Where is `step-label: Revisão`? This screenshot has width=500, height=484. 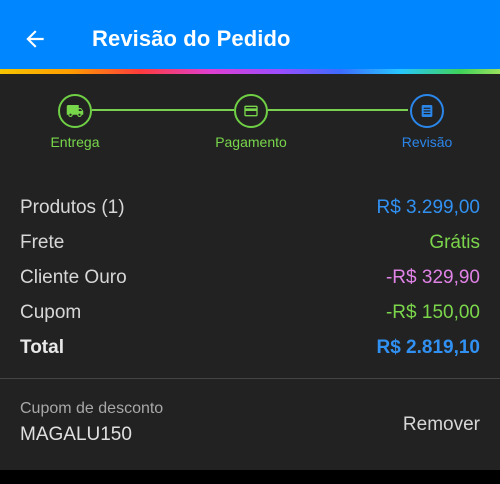 step-label: Revisão is located at coordinates (427, 142).